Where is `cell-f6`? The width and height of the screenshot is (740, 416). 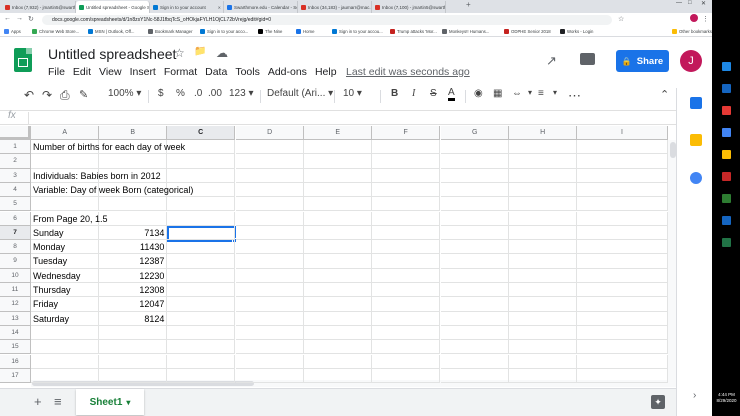 cell-f6 is located at coordinates (406, 218).